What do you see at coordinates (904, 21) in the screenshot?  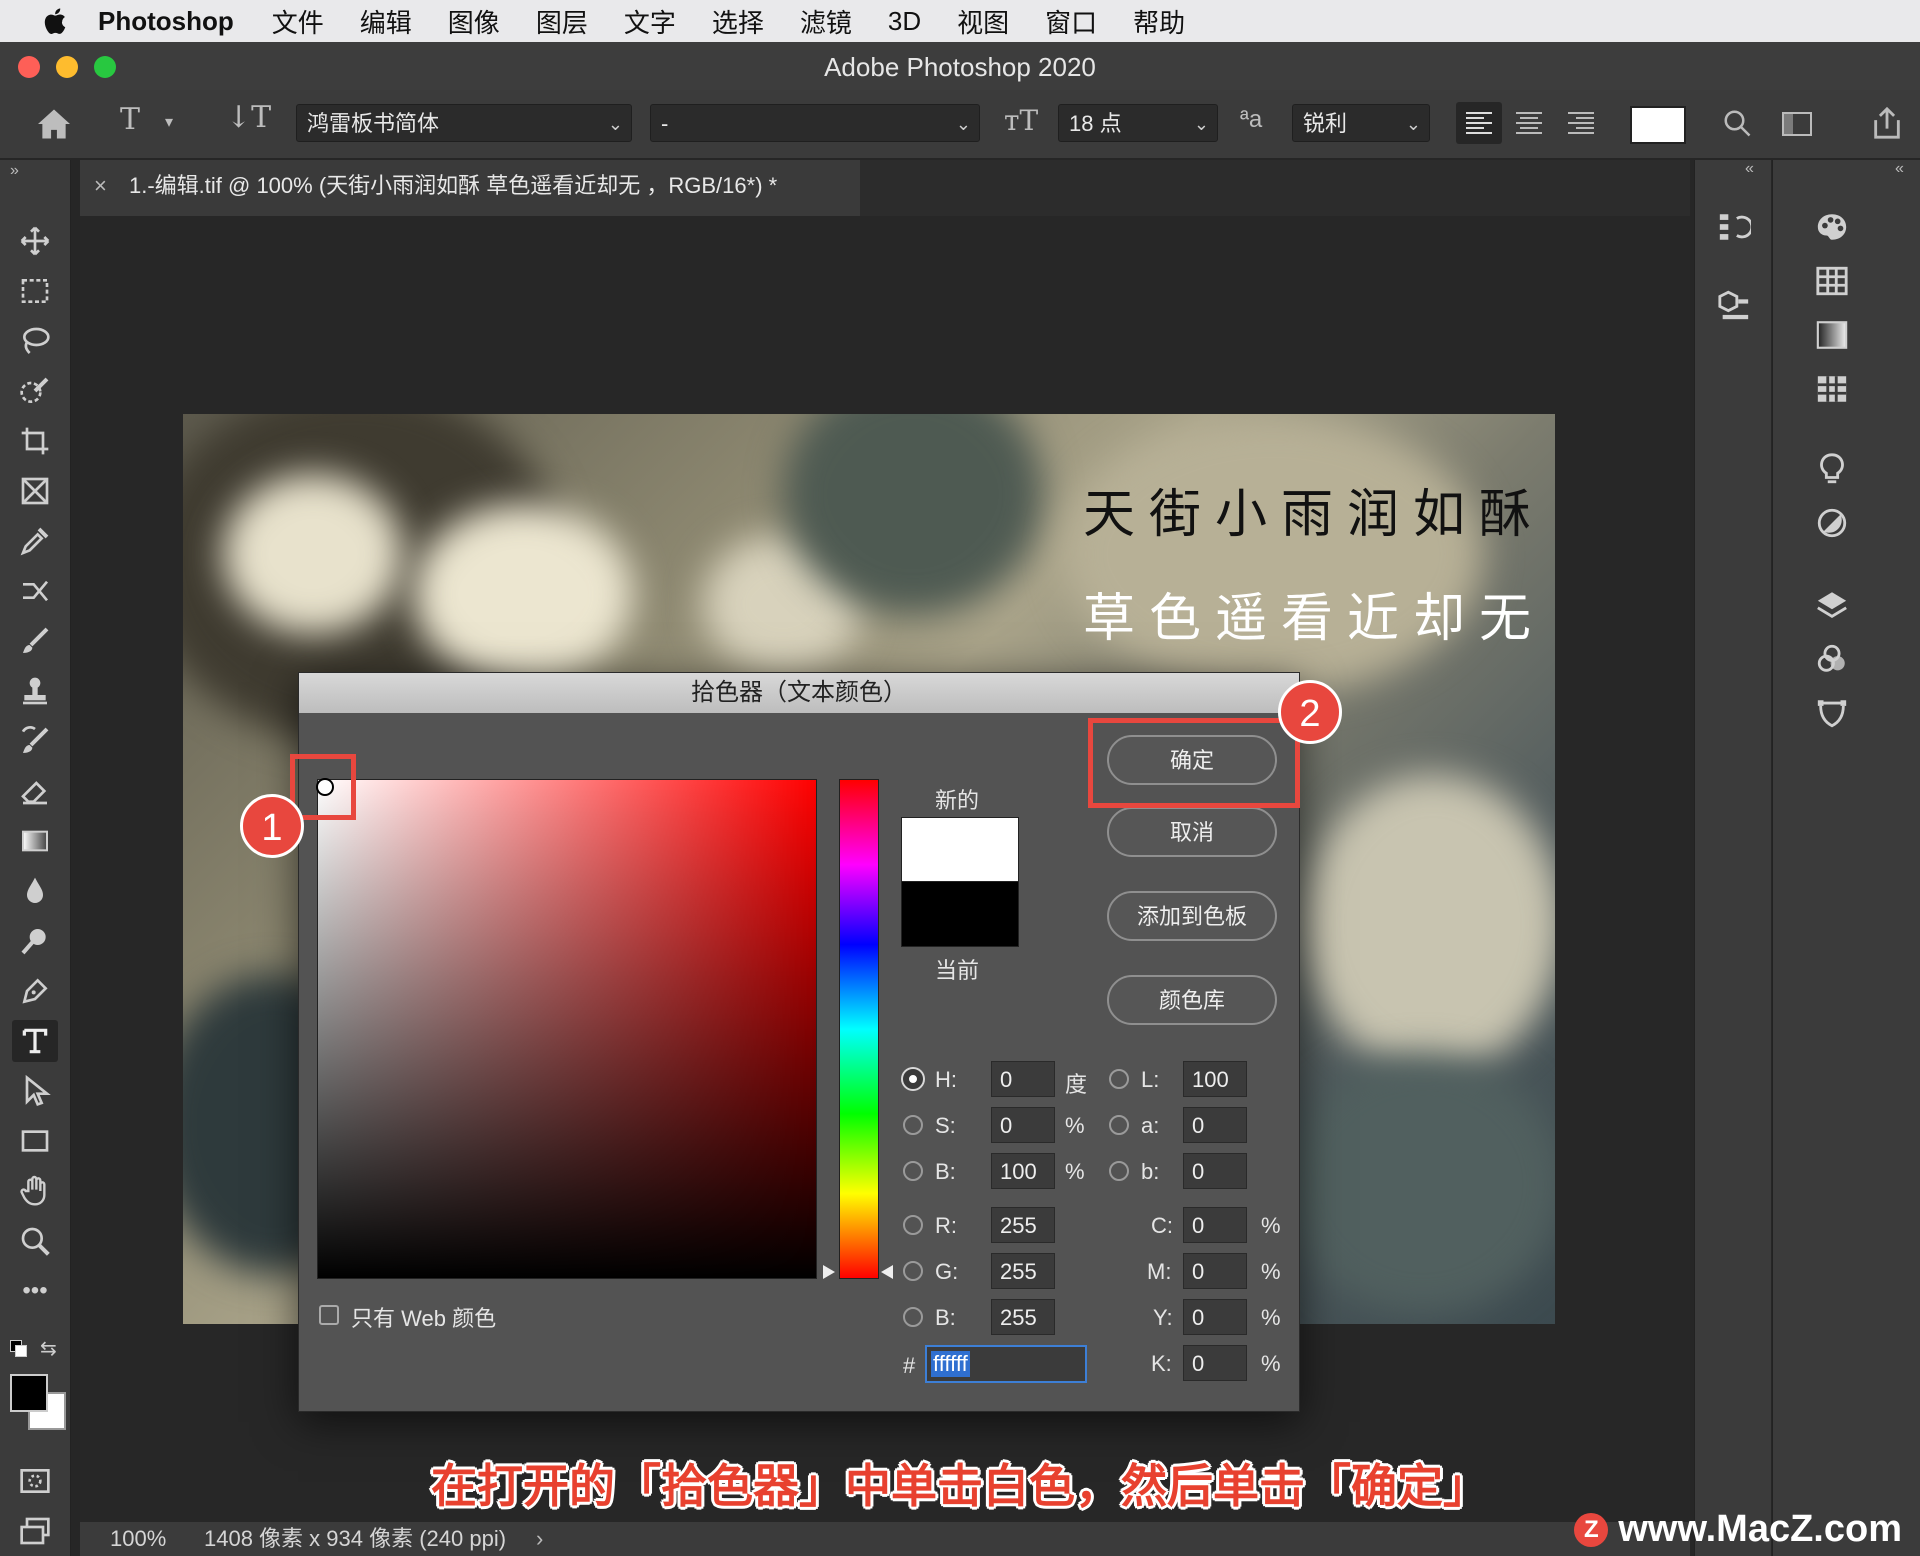 I see `menu-3d: 3D` at bounding box center [904, 21].